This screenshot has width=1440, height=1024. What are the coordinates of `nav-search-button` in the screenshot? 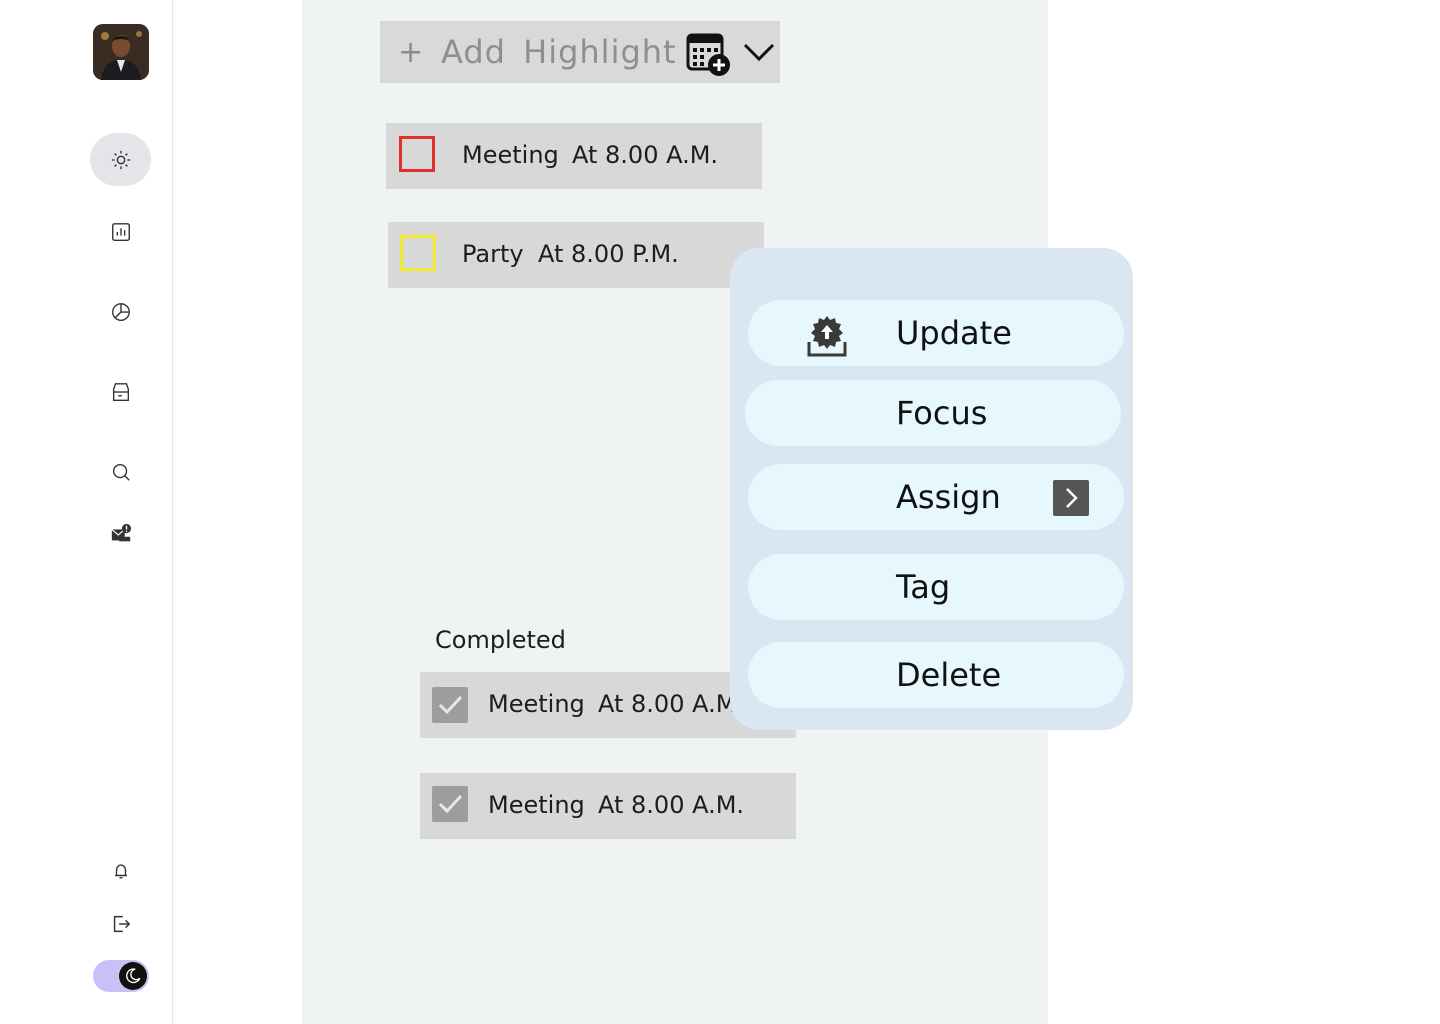 It's located at (120, 471).